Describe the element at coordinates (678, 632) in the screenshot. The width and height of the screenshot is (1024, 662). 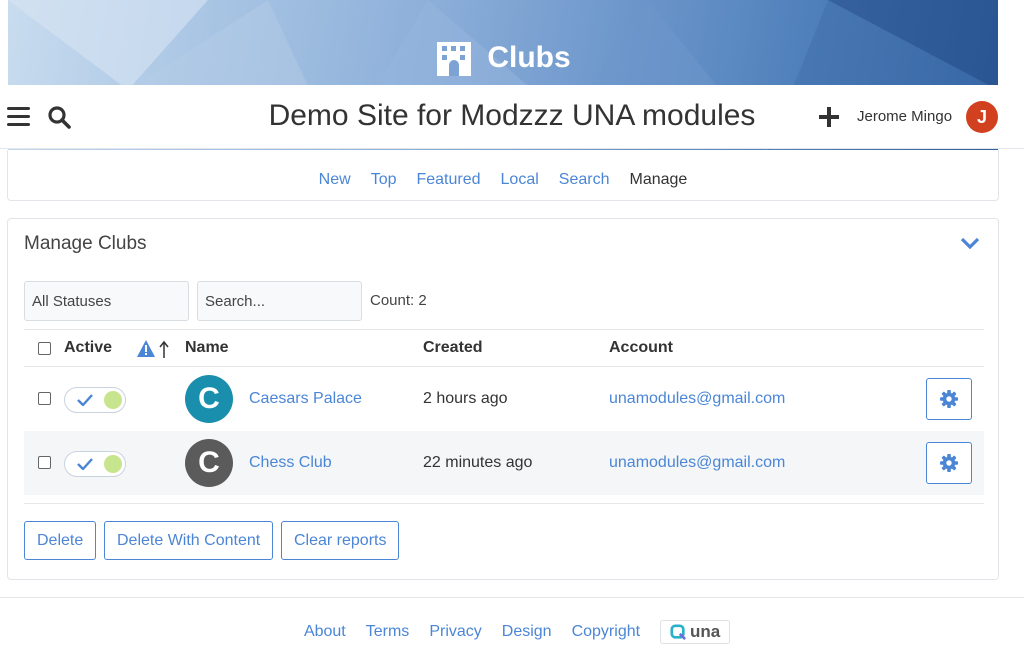
I see `una-logo-icon` at that location.